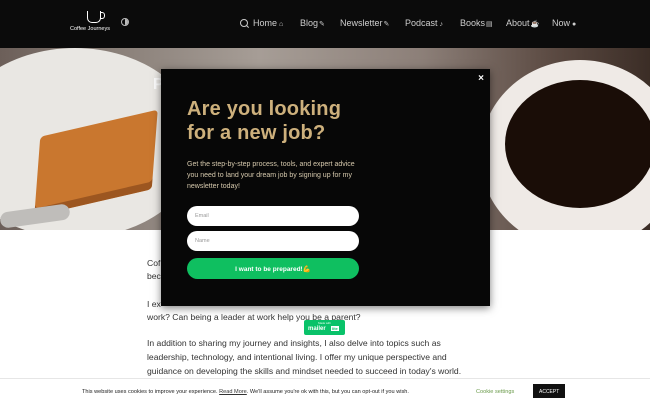  Describe the element at coordinates (518, 23) in the screenshot. I see `nav-about-label: About` at that location.